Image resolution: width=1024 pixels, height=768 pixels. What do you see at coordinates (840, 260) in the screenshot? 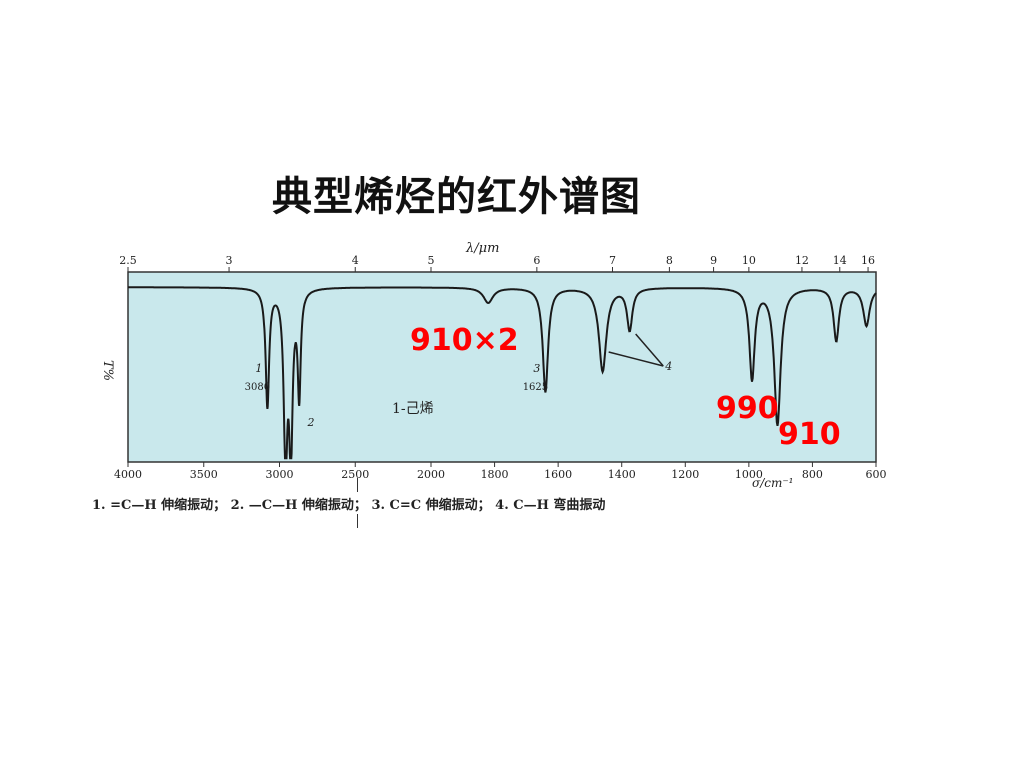
I see `x2-tick-label: 14` at bounding box center [840, 260].